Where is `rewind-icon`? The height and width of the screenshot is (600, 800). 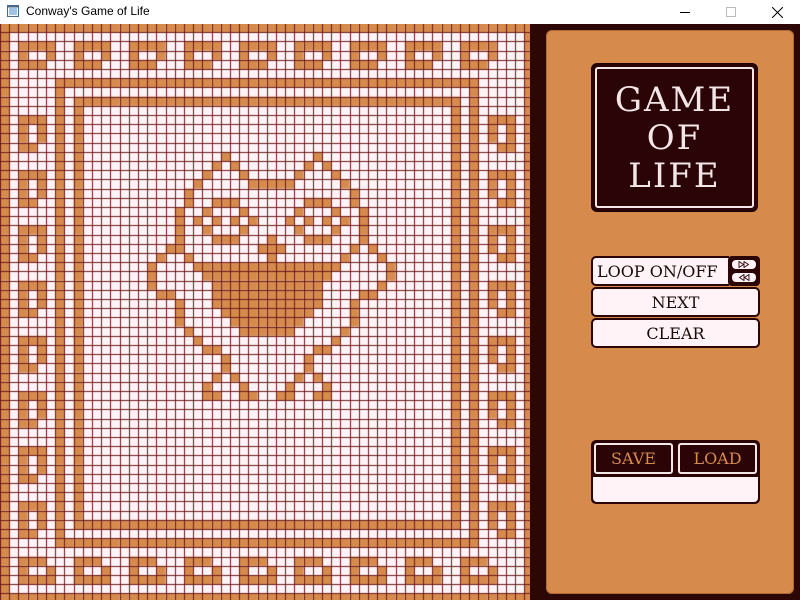 rewind-icon is located at coordinates (744, 277).